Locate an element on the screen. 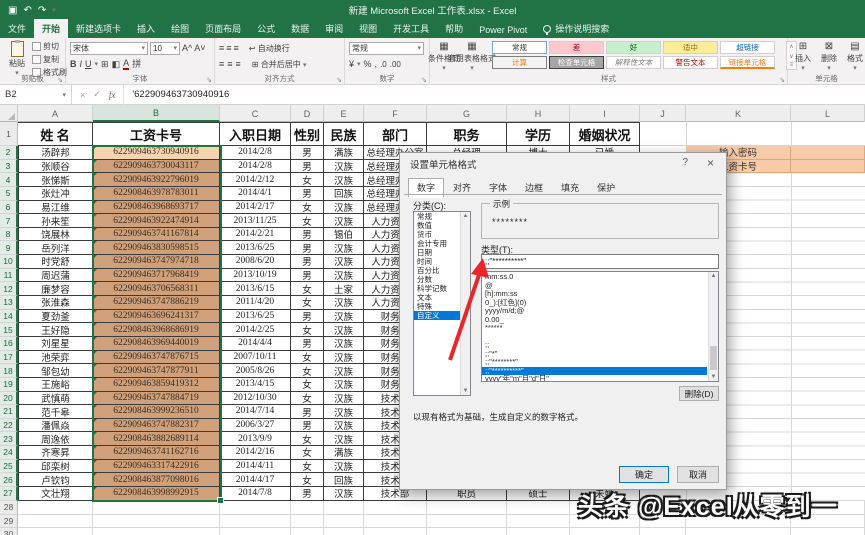 The width and height of the screenshot is (865, 535). save-icon: ▣ is located at coordinates (12, 10).